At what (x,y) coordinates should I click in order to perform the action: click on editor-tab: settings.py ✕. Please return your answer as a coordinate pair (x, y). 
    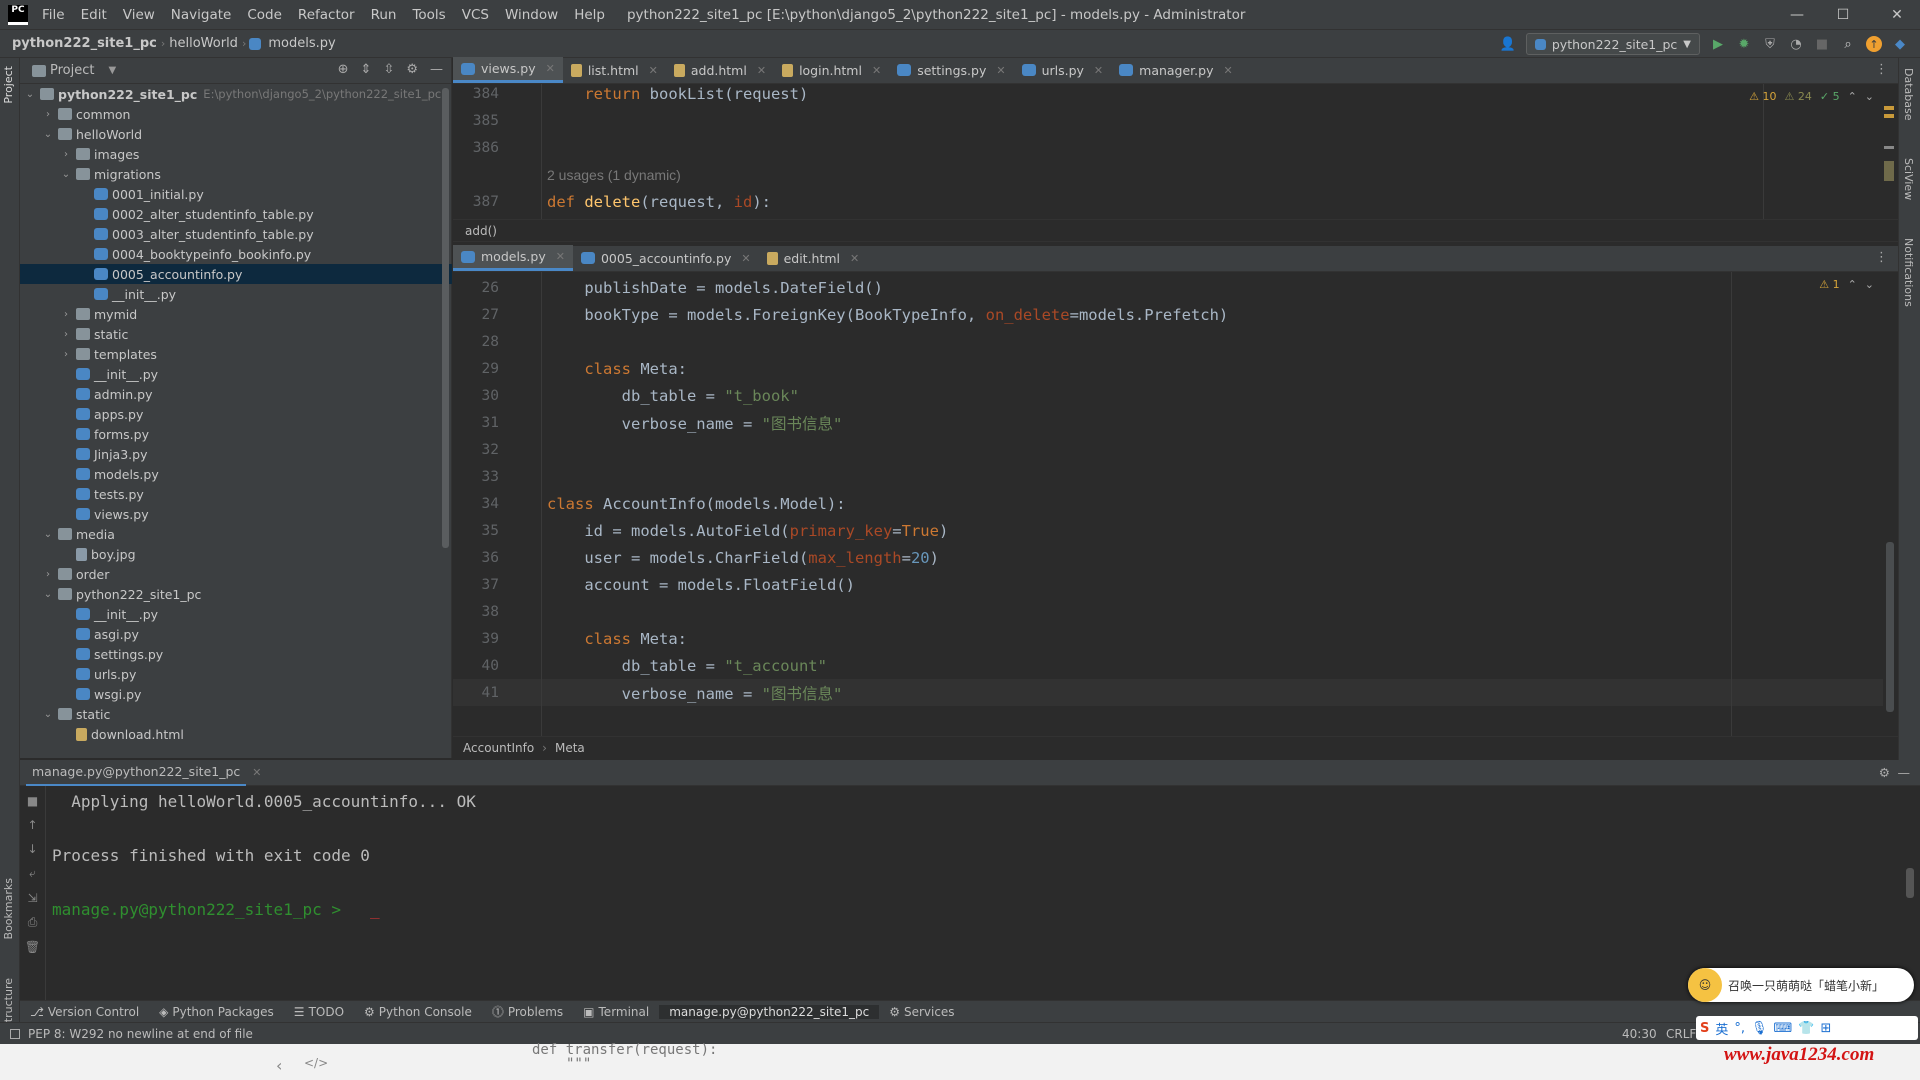
    Looking at the image, I should click on (951, 70).